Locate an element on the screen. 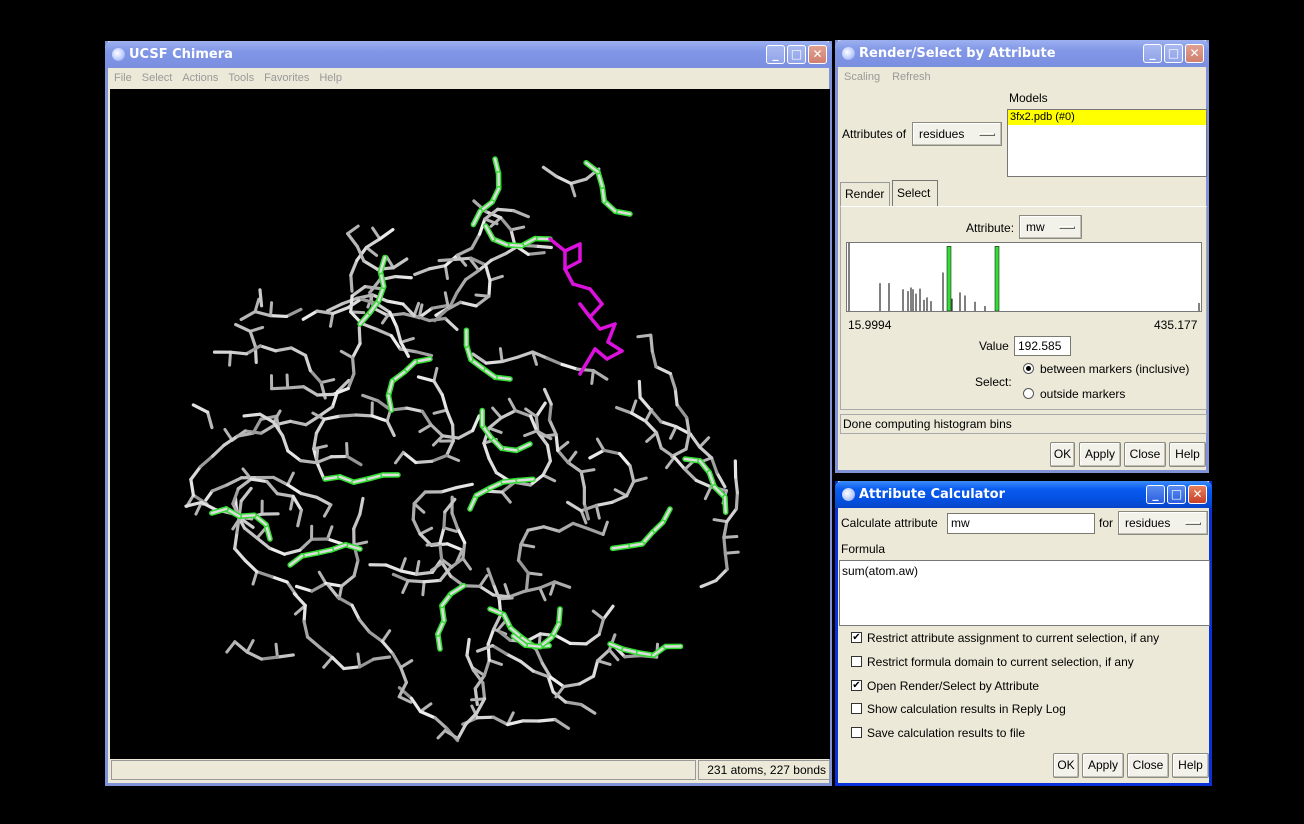 The width and height of the screenshot is (1304, 824). chimera-titlebar: UCSF Chimera _ □ ✕ is located at coordinates (468, 54).